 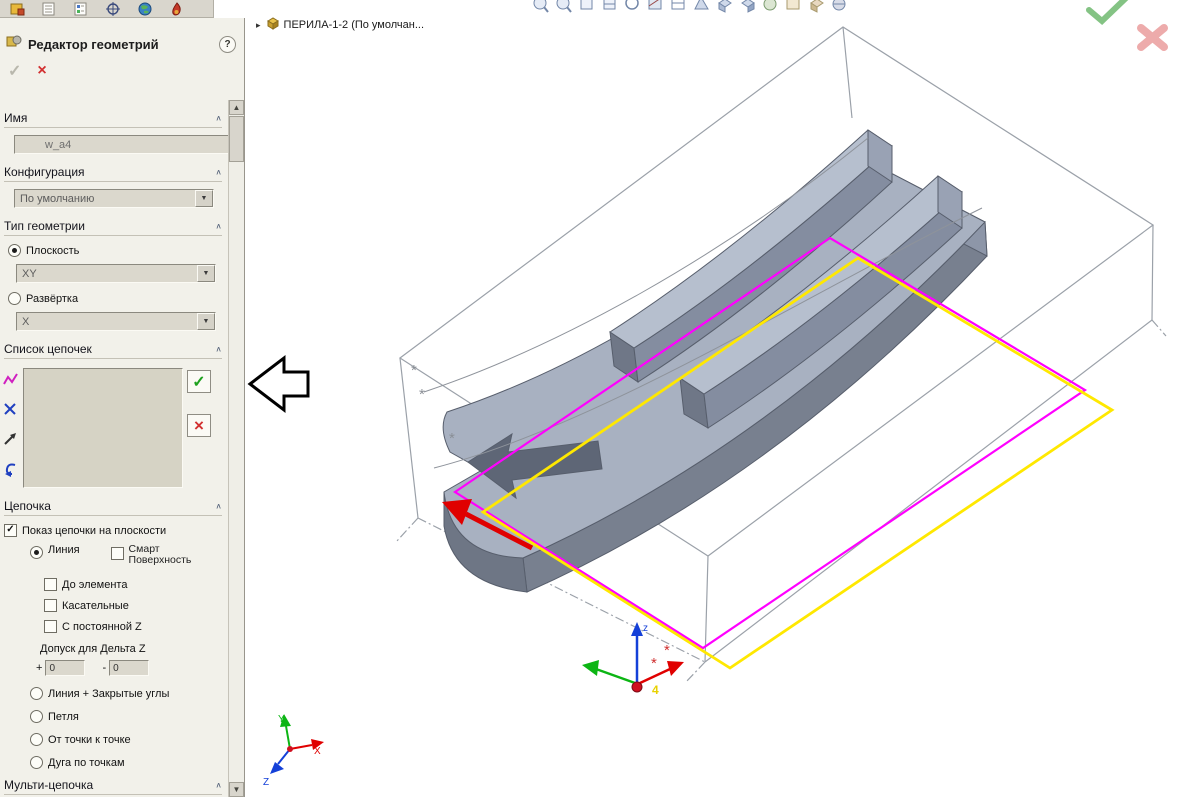 I want to click on viewport-close-icon, so click(x=1152, y=37).